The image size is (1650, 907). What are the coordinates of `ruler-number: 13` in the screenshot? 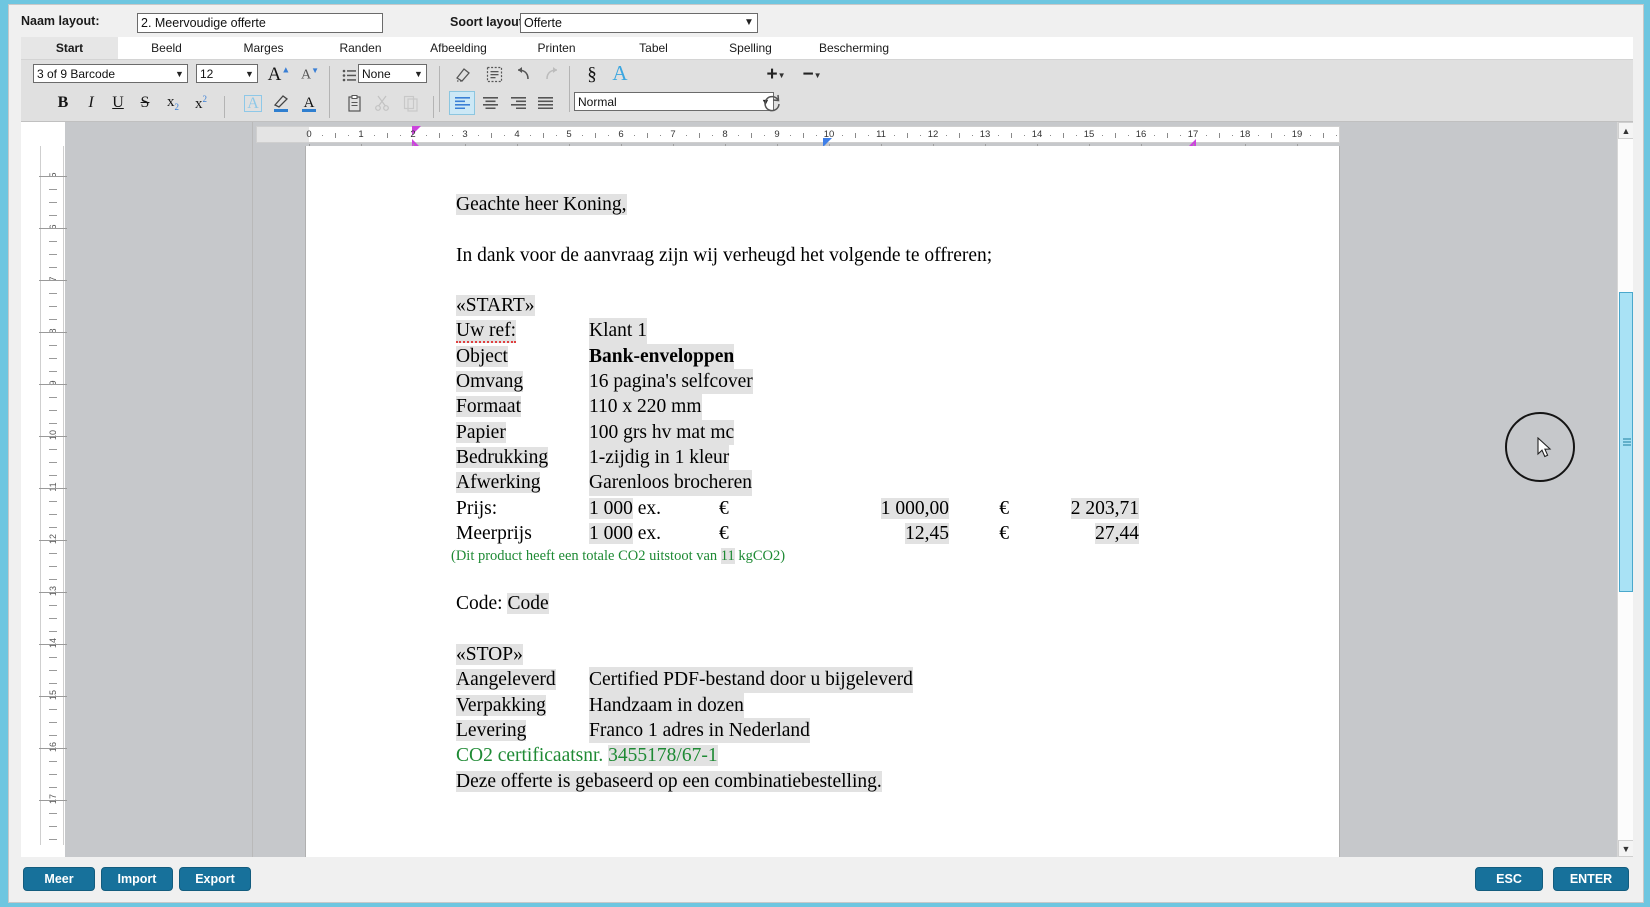 It's located at (53, 591).